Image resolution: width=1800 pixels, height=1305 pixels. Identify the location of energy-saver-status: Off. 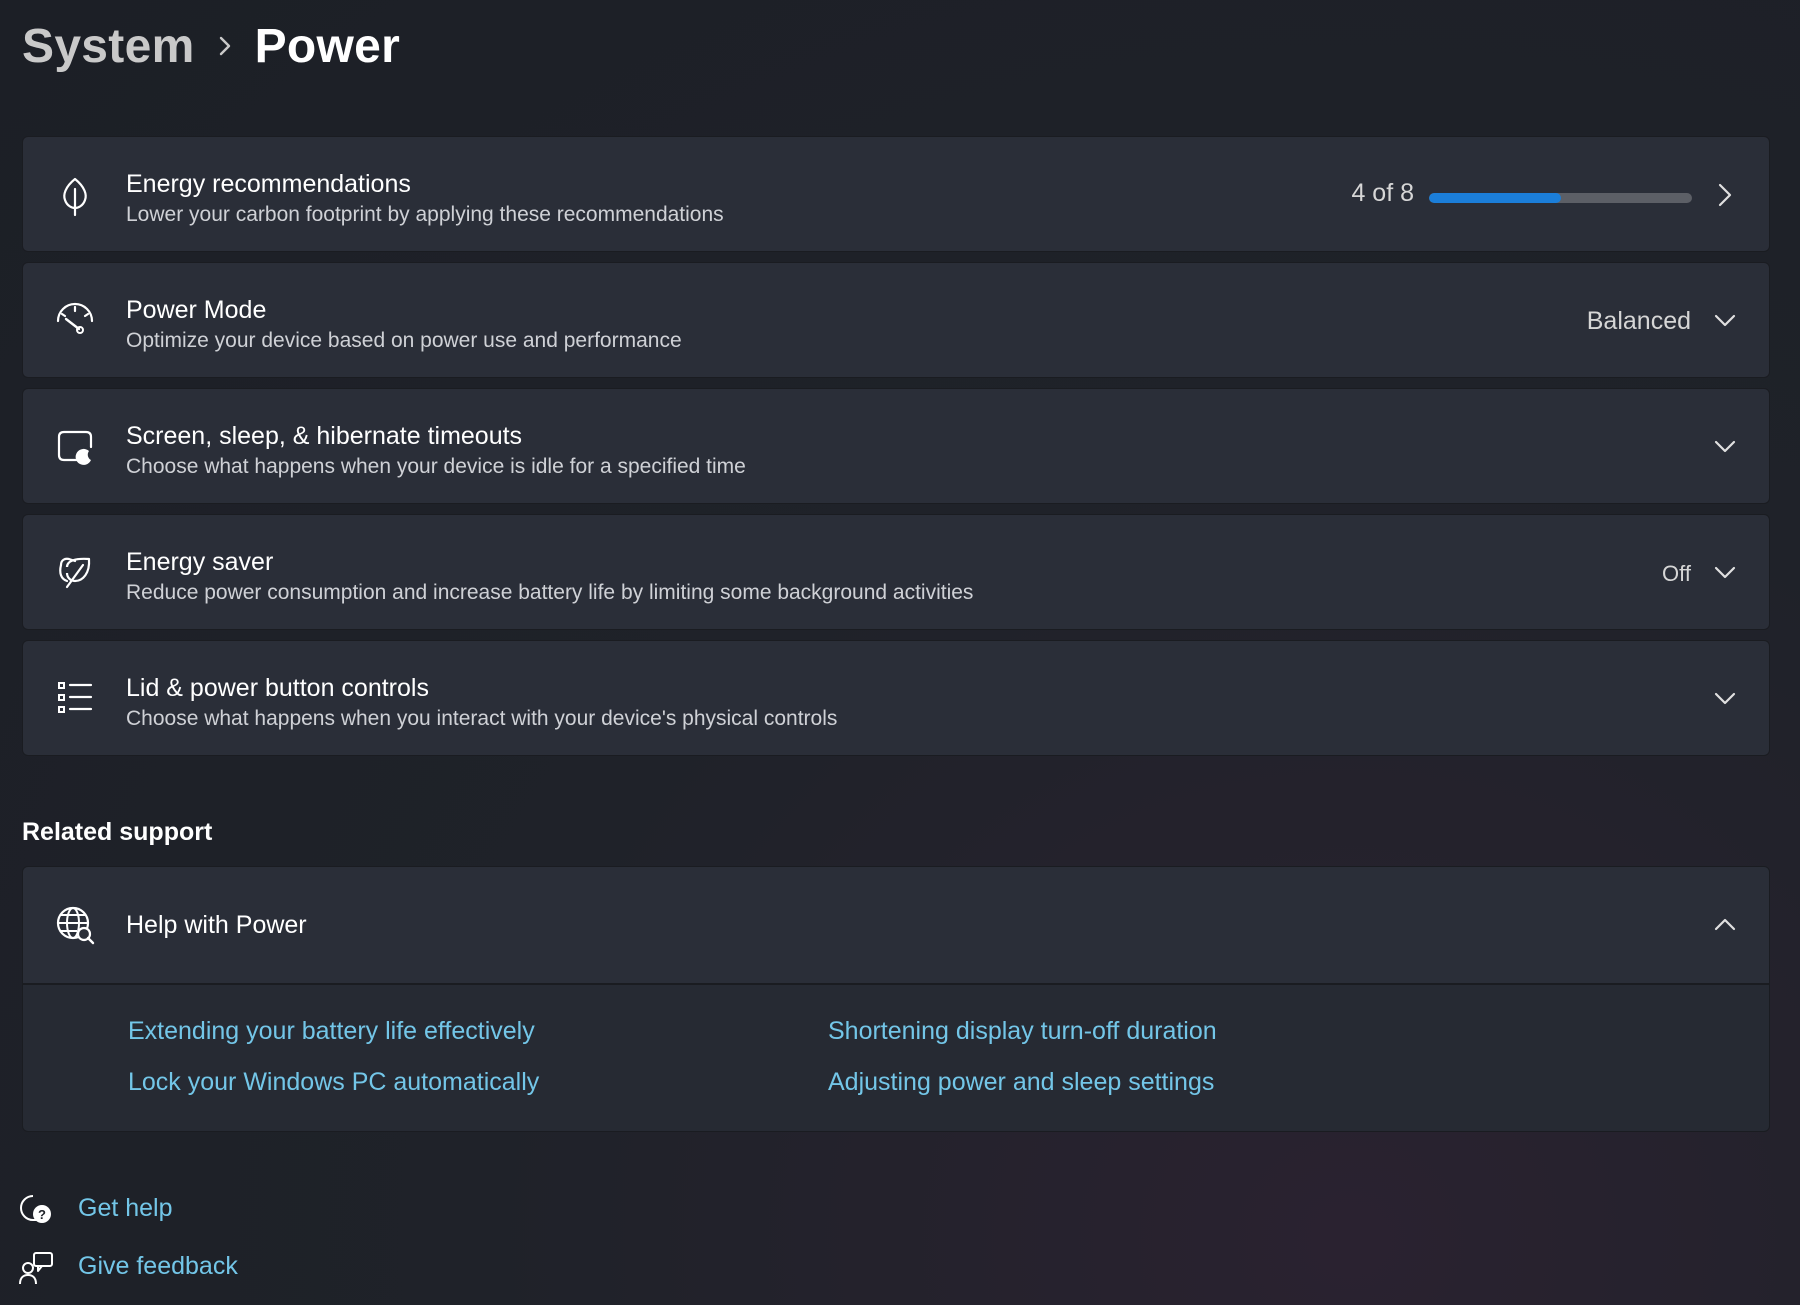
(1676, 573).